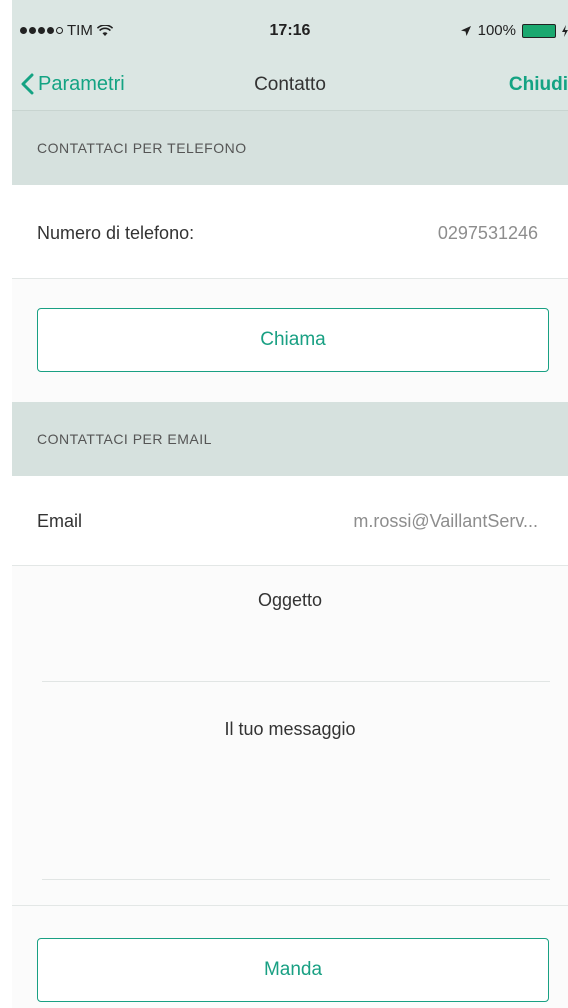 The width and height of the screenshot is (568, 1008). What do you see at coordinates (290, 729) in the screenshot?
I see `message-input: Il tuo messaggio` at bounding box center [290, 729].